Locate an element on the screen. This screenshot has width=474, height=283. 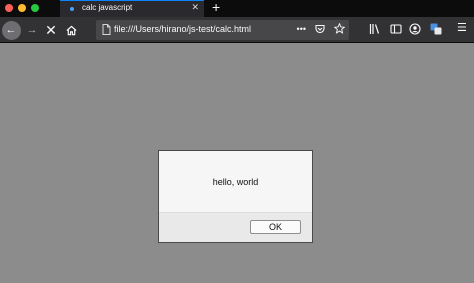
page-actions-icon: ••• is located at coordinates (301, 29).